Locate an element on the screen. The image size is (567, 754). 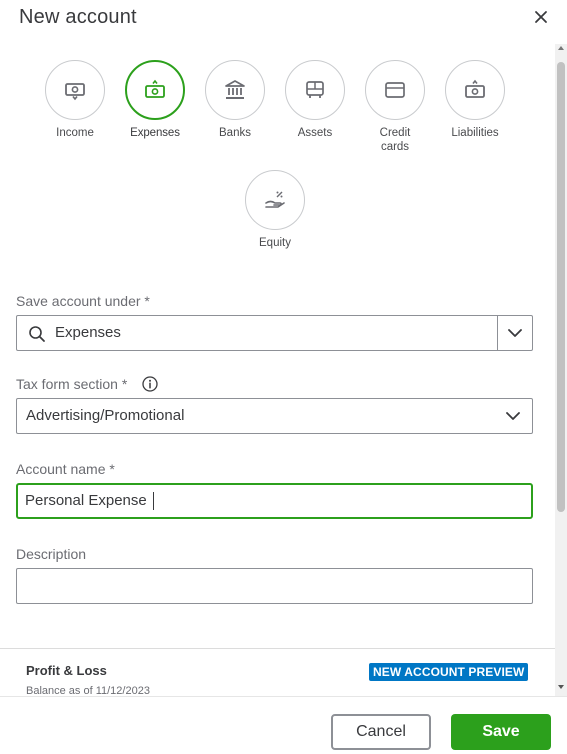
account-name-value: Personal Expense is located at coordinates (86, 500).